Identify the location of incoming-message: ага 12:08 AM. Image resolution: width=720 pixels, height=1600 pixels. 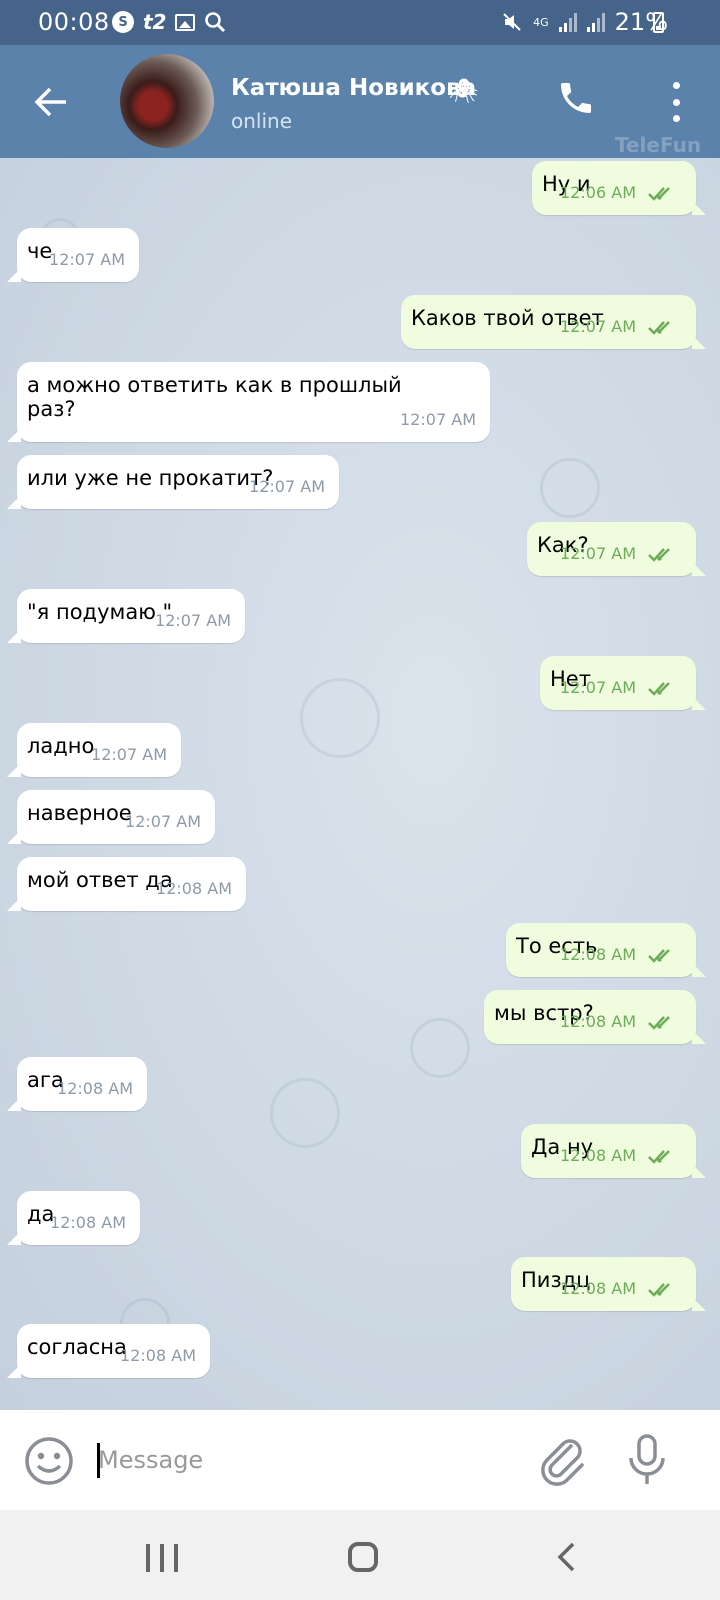
(77, 1084).